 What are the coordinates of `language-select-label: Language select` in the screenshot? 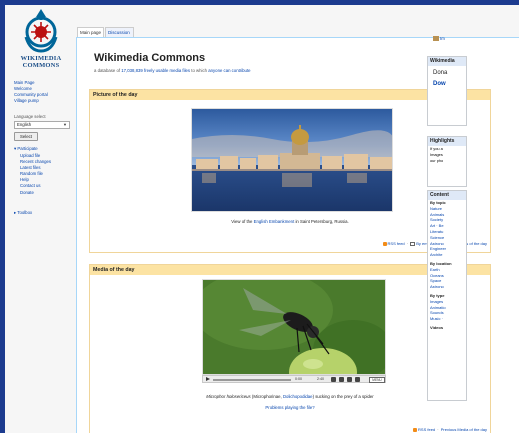 It's located at (30, 116).